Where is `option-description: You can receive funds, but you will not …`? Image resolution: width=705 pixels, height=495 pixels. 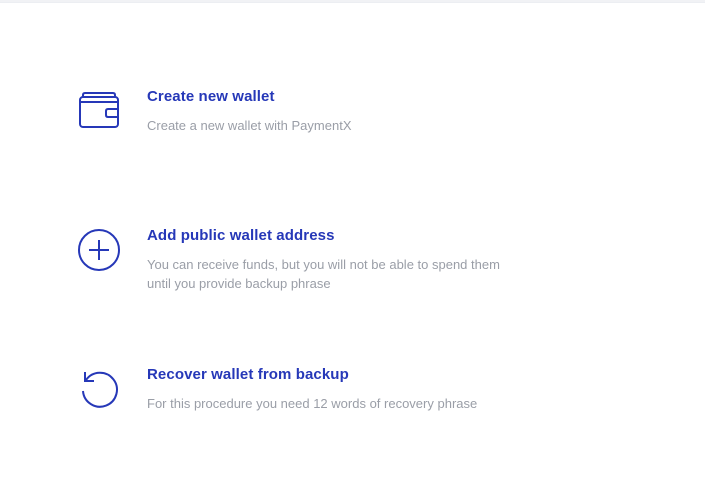
option-description: You can receive funds, but you will not … is located at coordinates (323, 274).